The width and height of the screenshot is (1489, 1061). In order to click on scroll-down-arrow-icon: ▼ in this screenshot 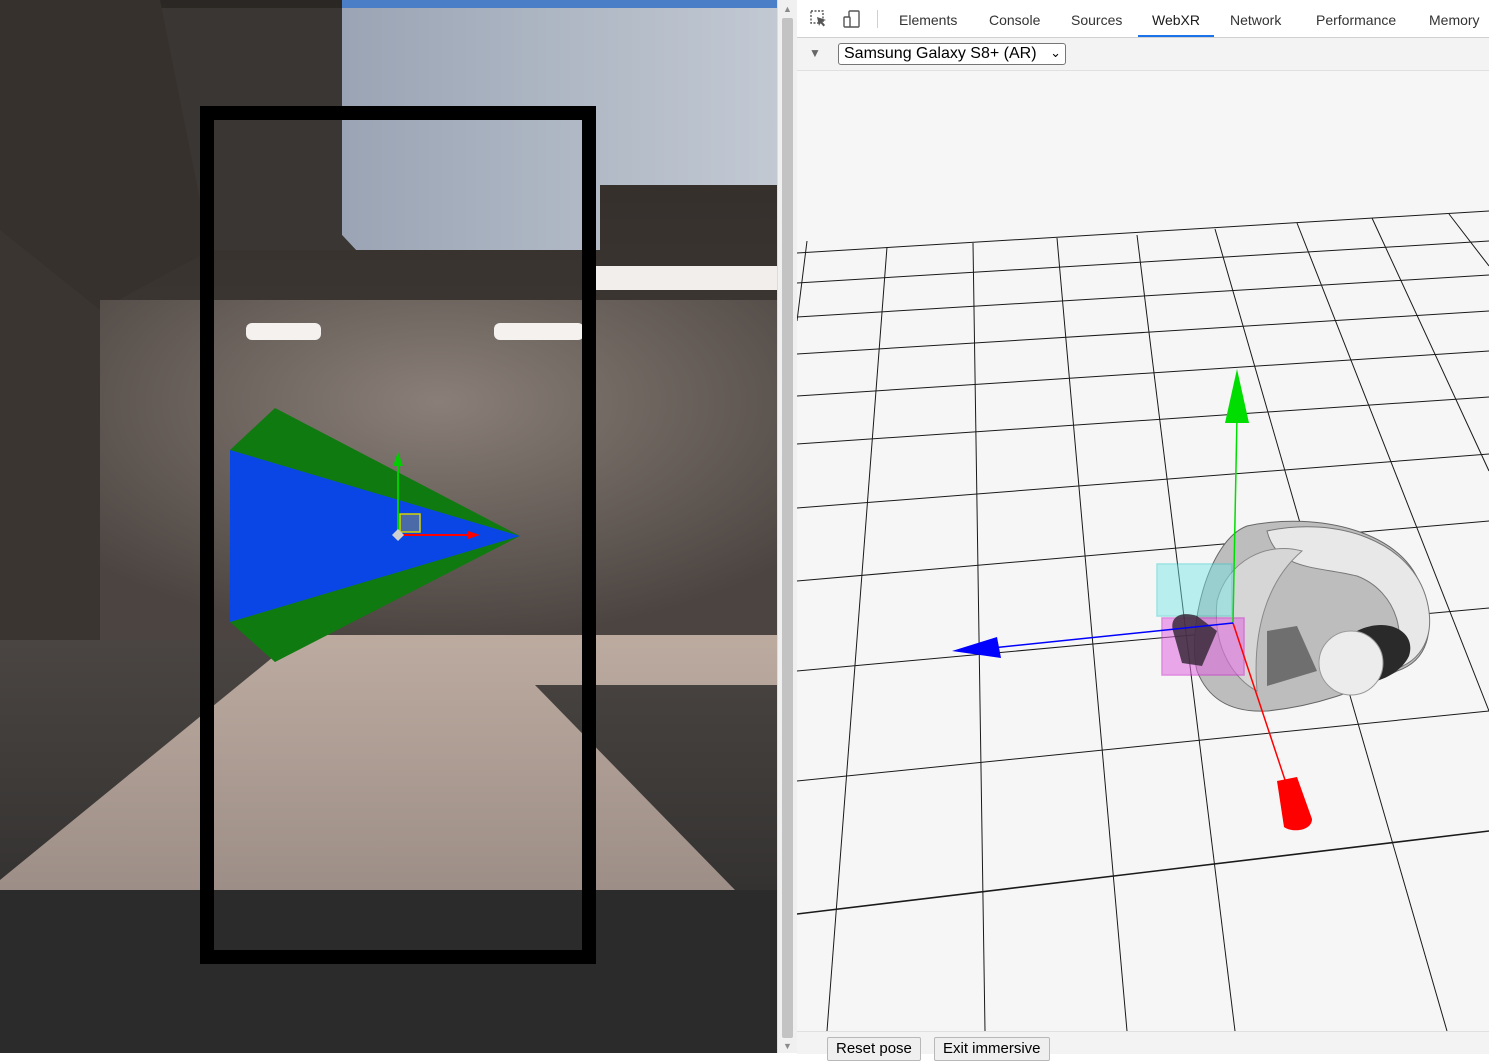, I will do `click(787, 1046)`.